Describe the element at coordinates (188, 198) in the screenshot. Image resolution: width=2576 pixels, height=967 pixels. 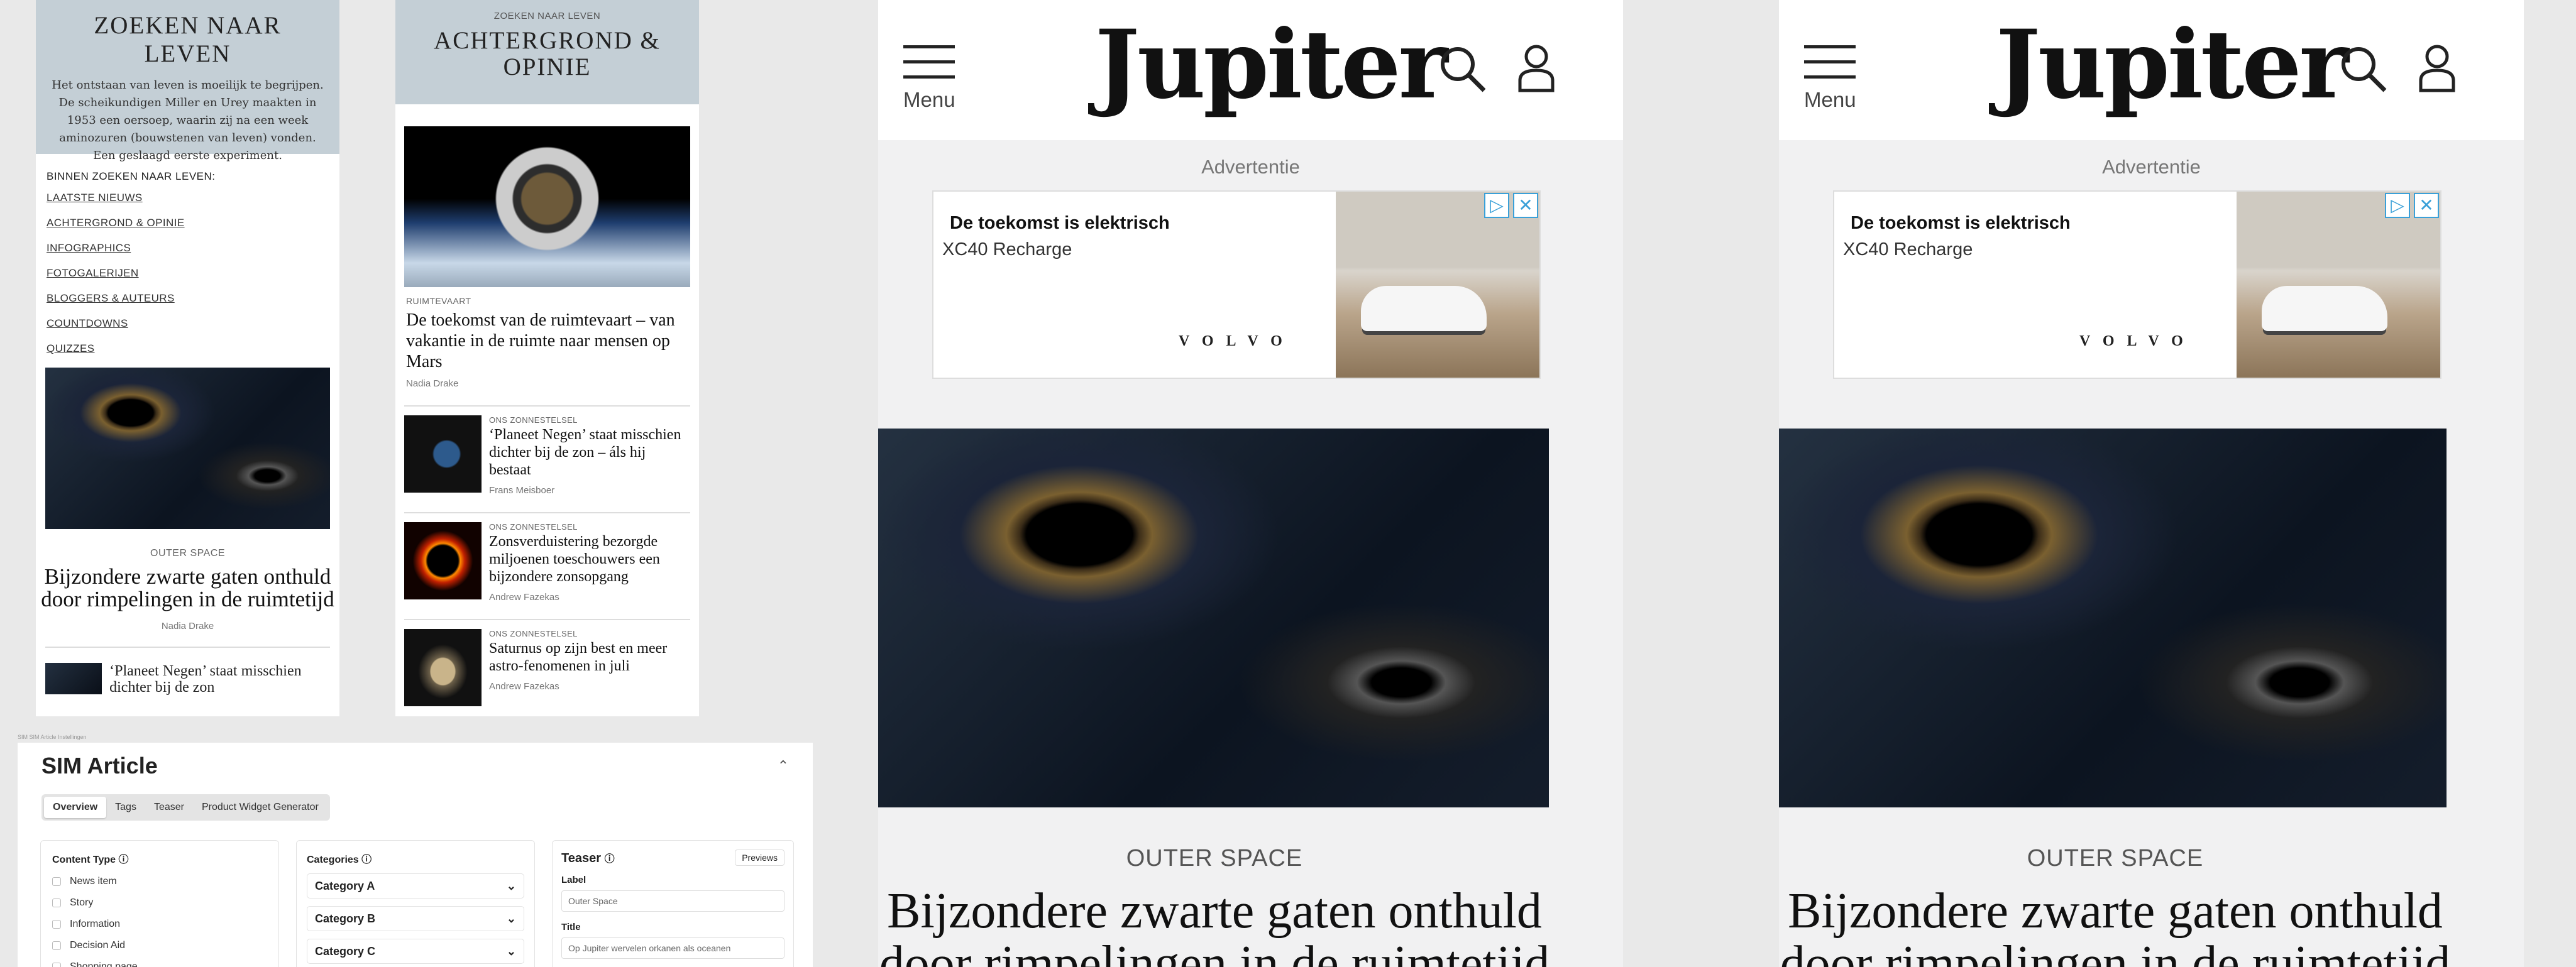
I see `nav-link-laatste-nieuws: LAATSTE NIEUWS` at that location.